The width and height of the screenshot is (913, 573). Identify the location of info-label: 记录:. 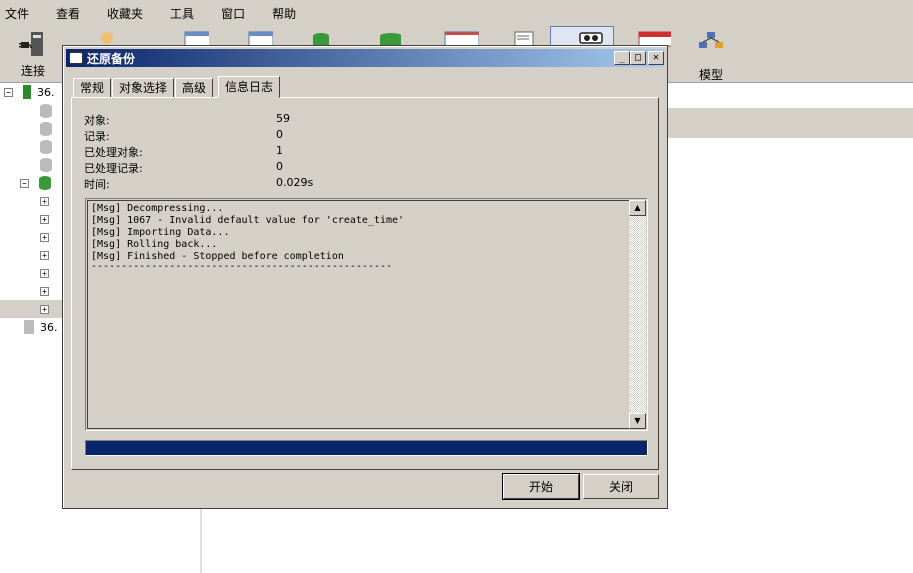
(97, 136).